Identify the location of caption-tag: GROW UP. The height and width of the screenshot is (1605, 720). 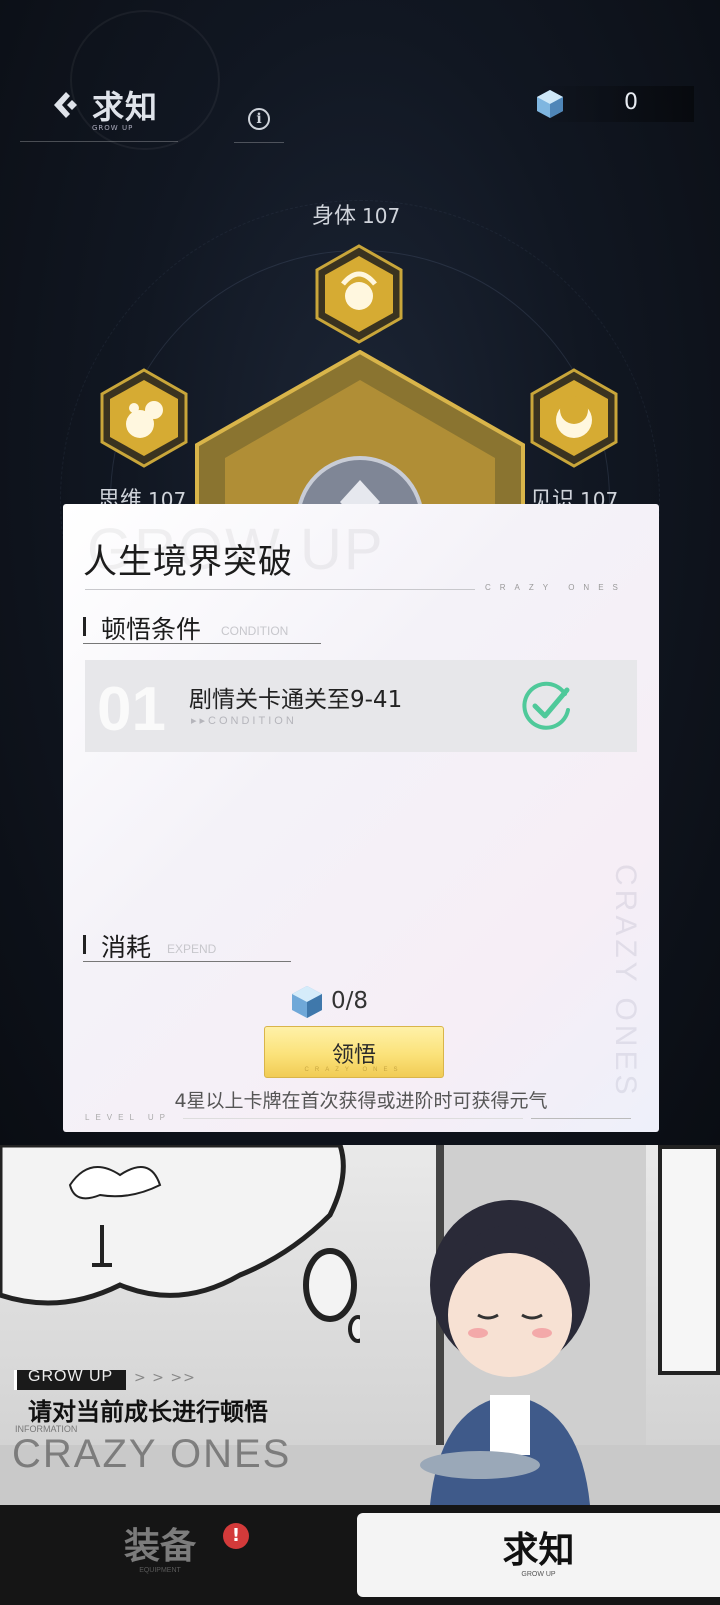
(71, 1376).